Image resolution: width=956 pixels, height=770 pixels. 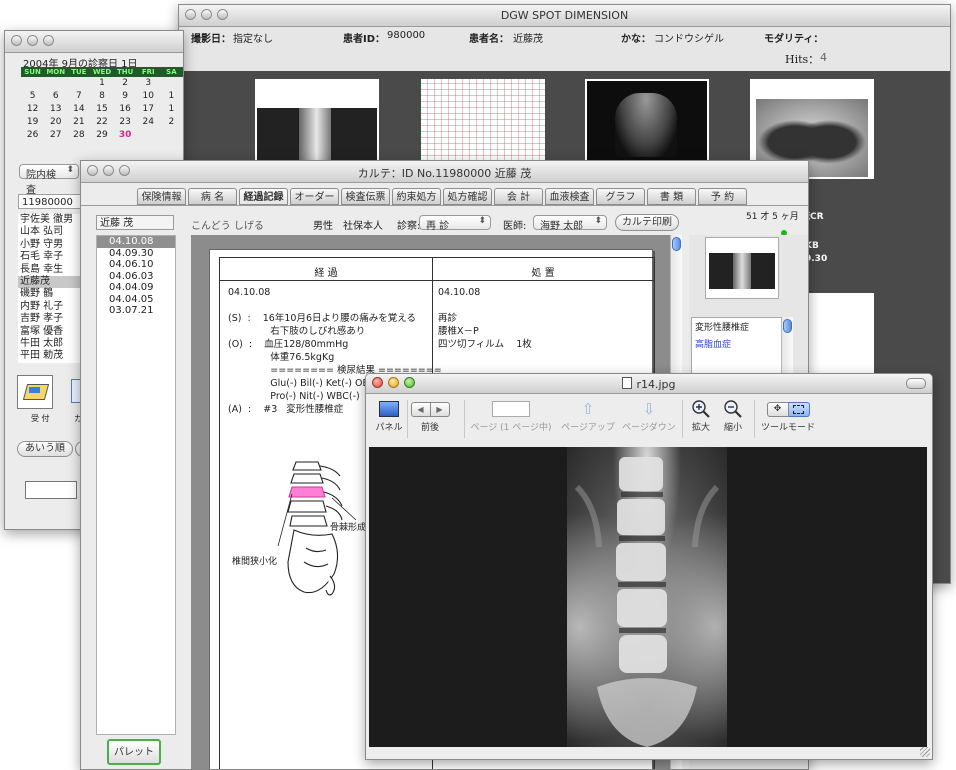 I want to click on select-rect-icon, so click(x=799, y=409).